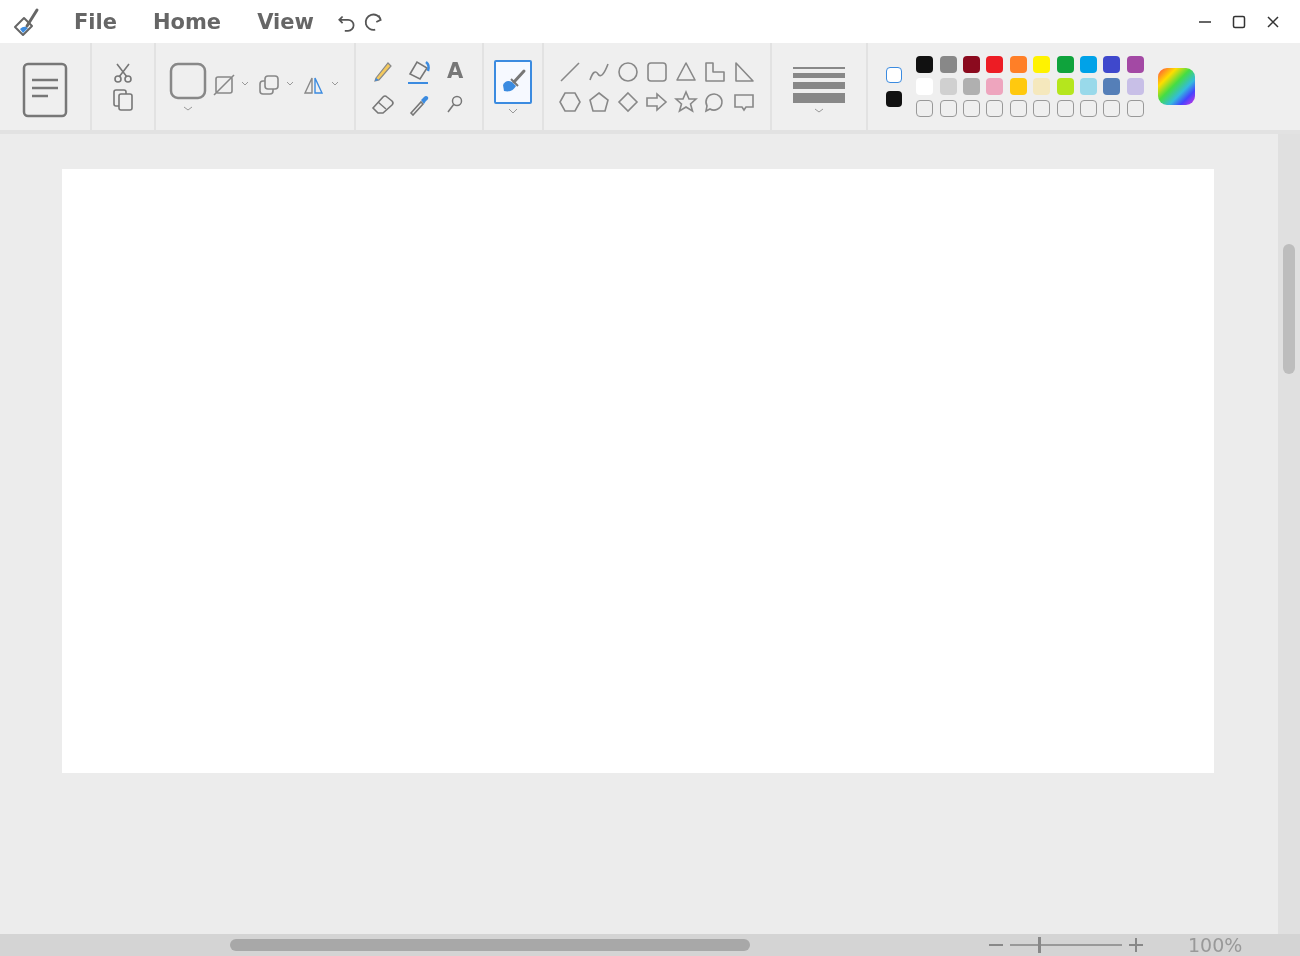 The image size is (1300, 956). Describe the element at coordinates (599, 101) in the screenshot. I see `pentagon-shape-icon` at that location.